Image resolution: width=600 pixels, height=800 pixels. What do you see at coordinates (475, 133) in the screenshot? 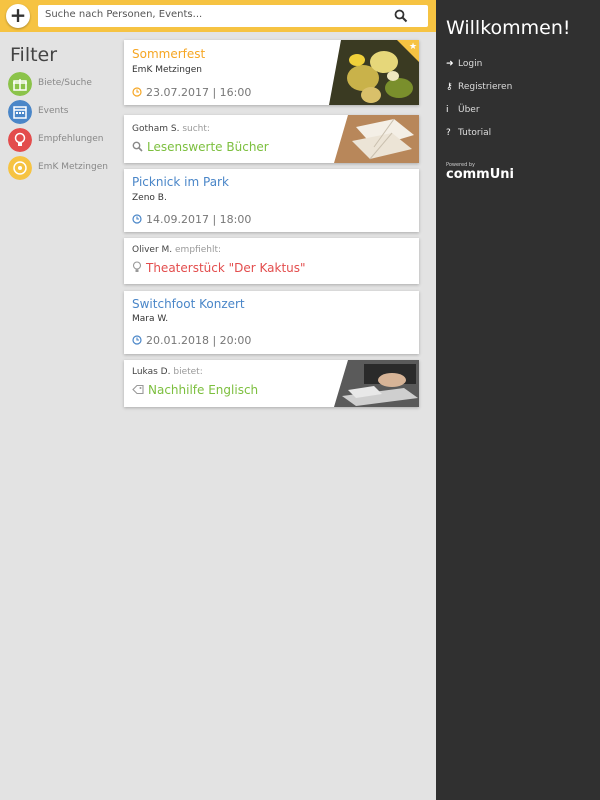
I see `menu-label: Tutorial` at bounding box center [475, 133].